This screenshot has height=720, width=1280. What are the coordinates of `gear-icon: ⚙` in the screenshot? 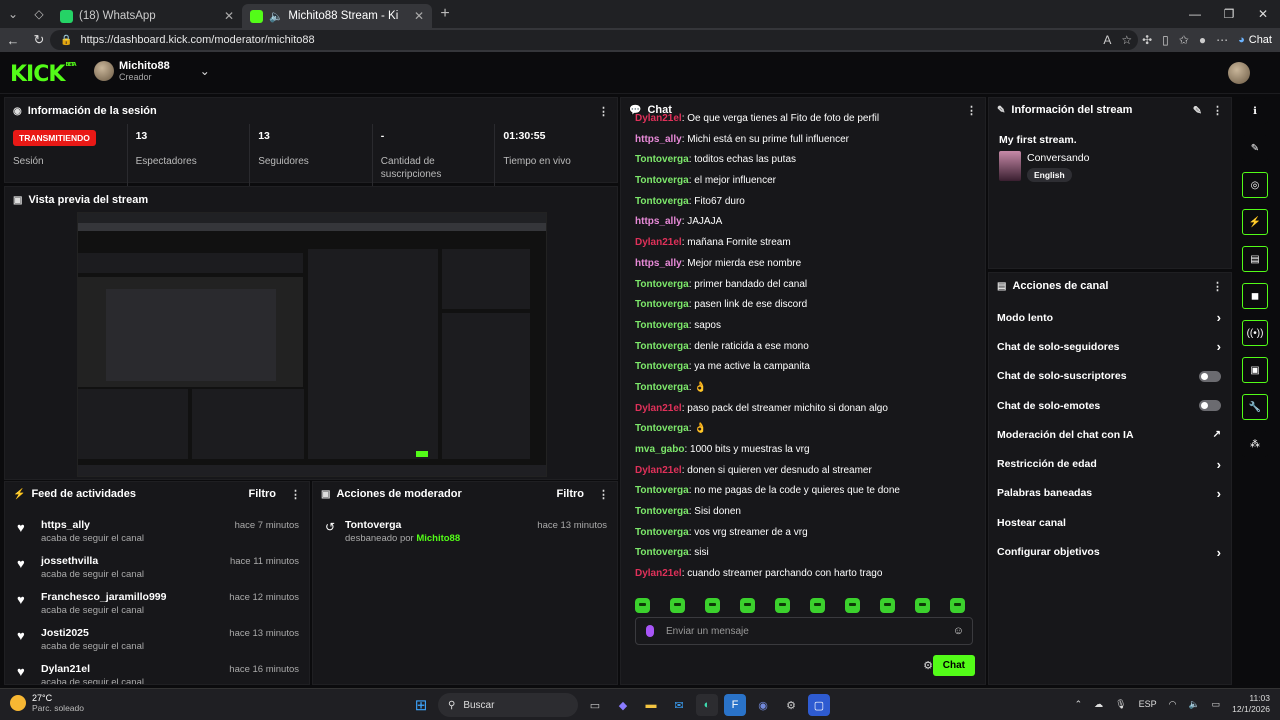 It's located at (928, 665).